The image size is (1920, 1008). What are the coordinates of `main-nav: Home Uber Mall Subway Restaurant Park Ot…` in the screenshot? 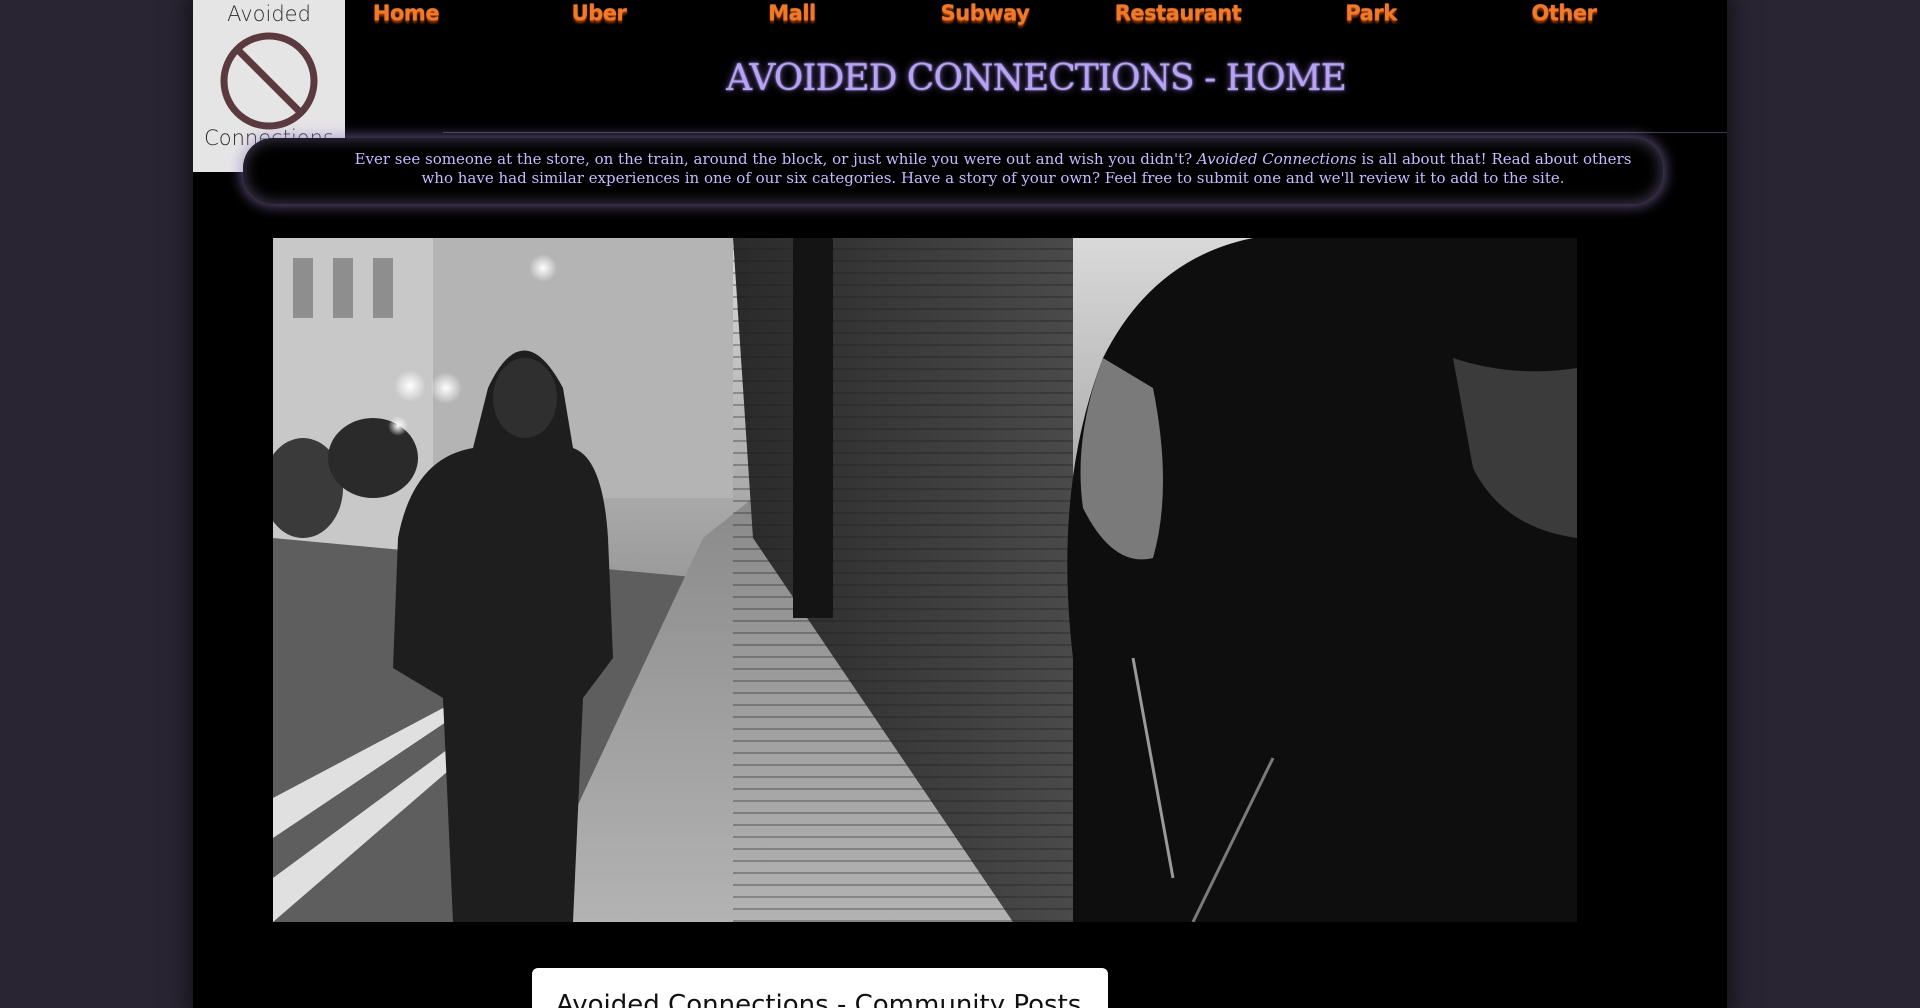 It's located at (1036, 18).